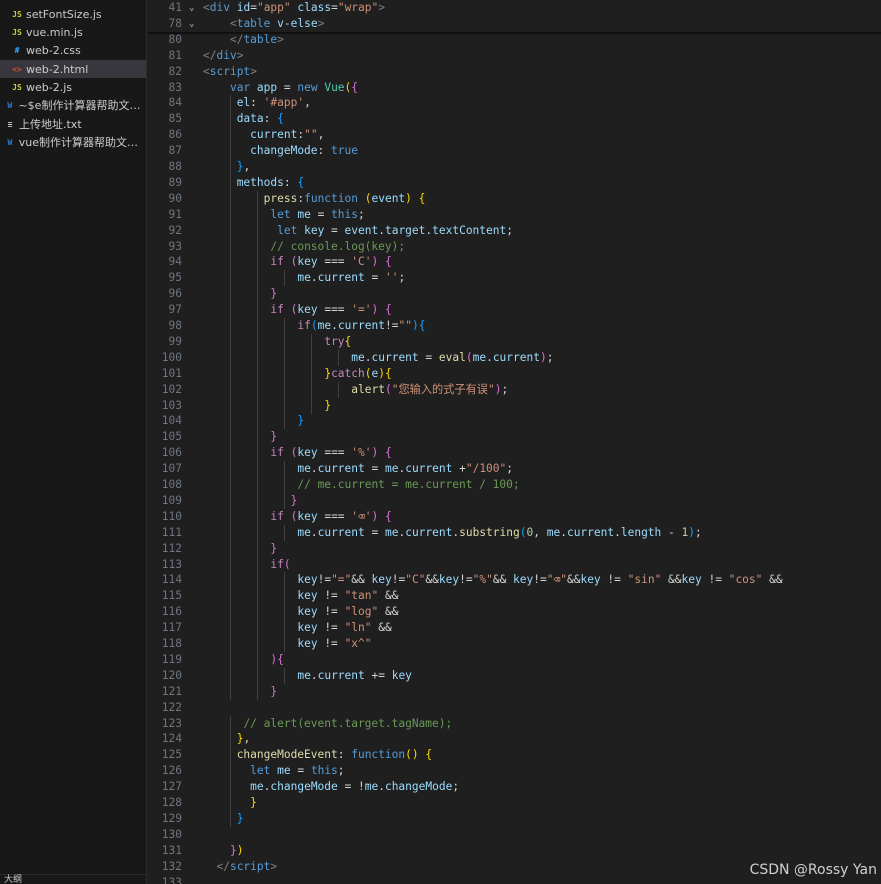  What do you see at coordinates (514, 596) in the screenshot?
I see `code-line: 115 key != "tan" &&` at bounding box center [514, 596].